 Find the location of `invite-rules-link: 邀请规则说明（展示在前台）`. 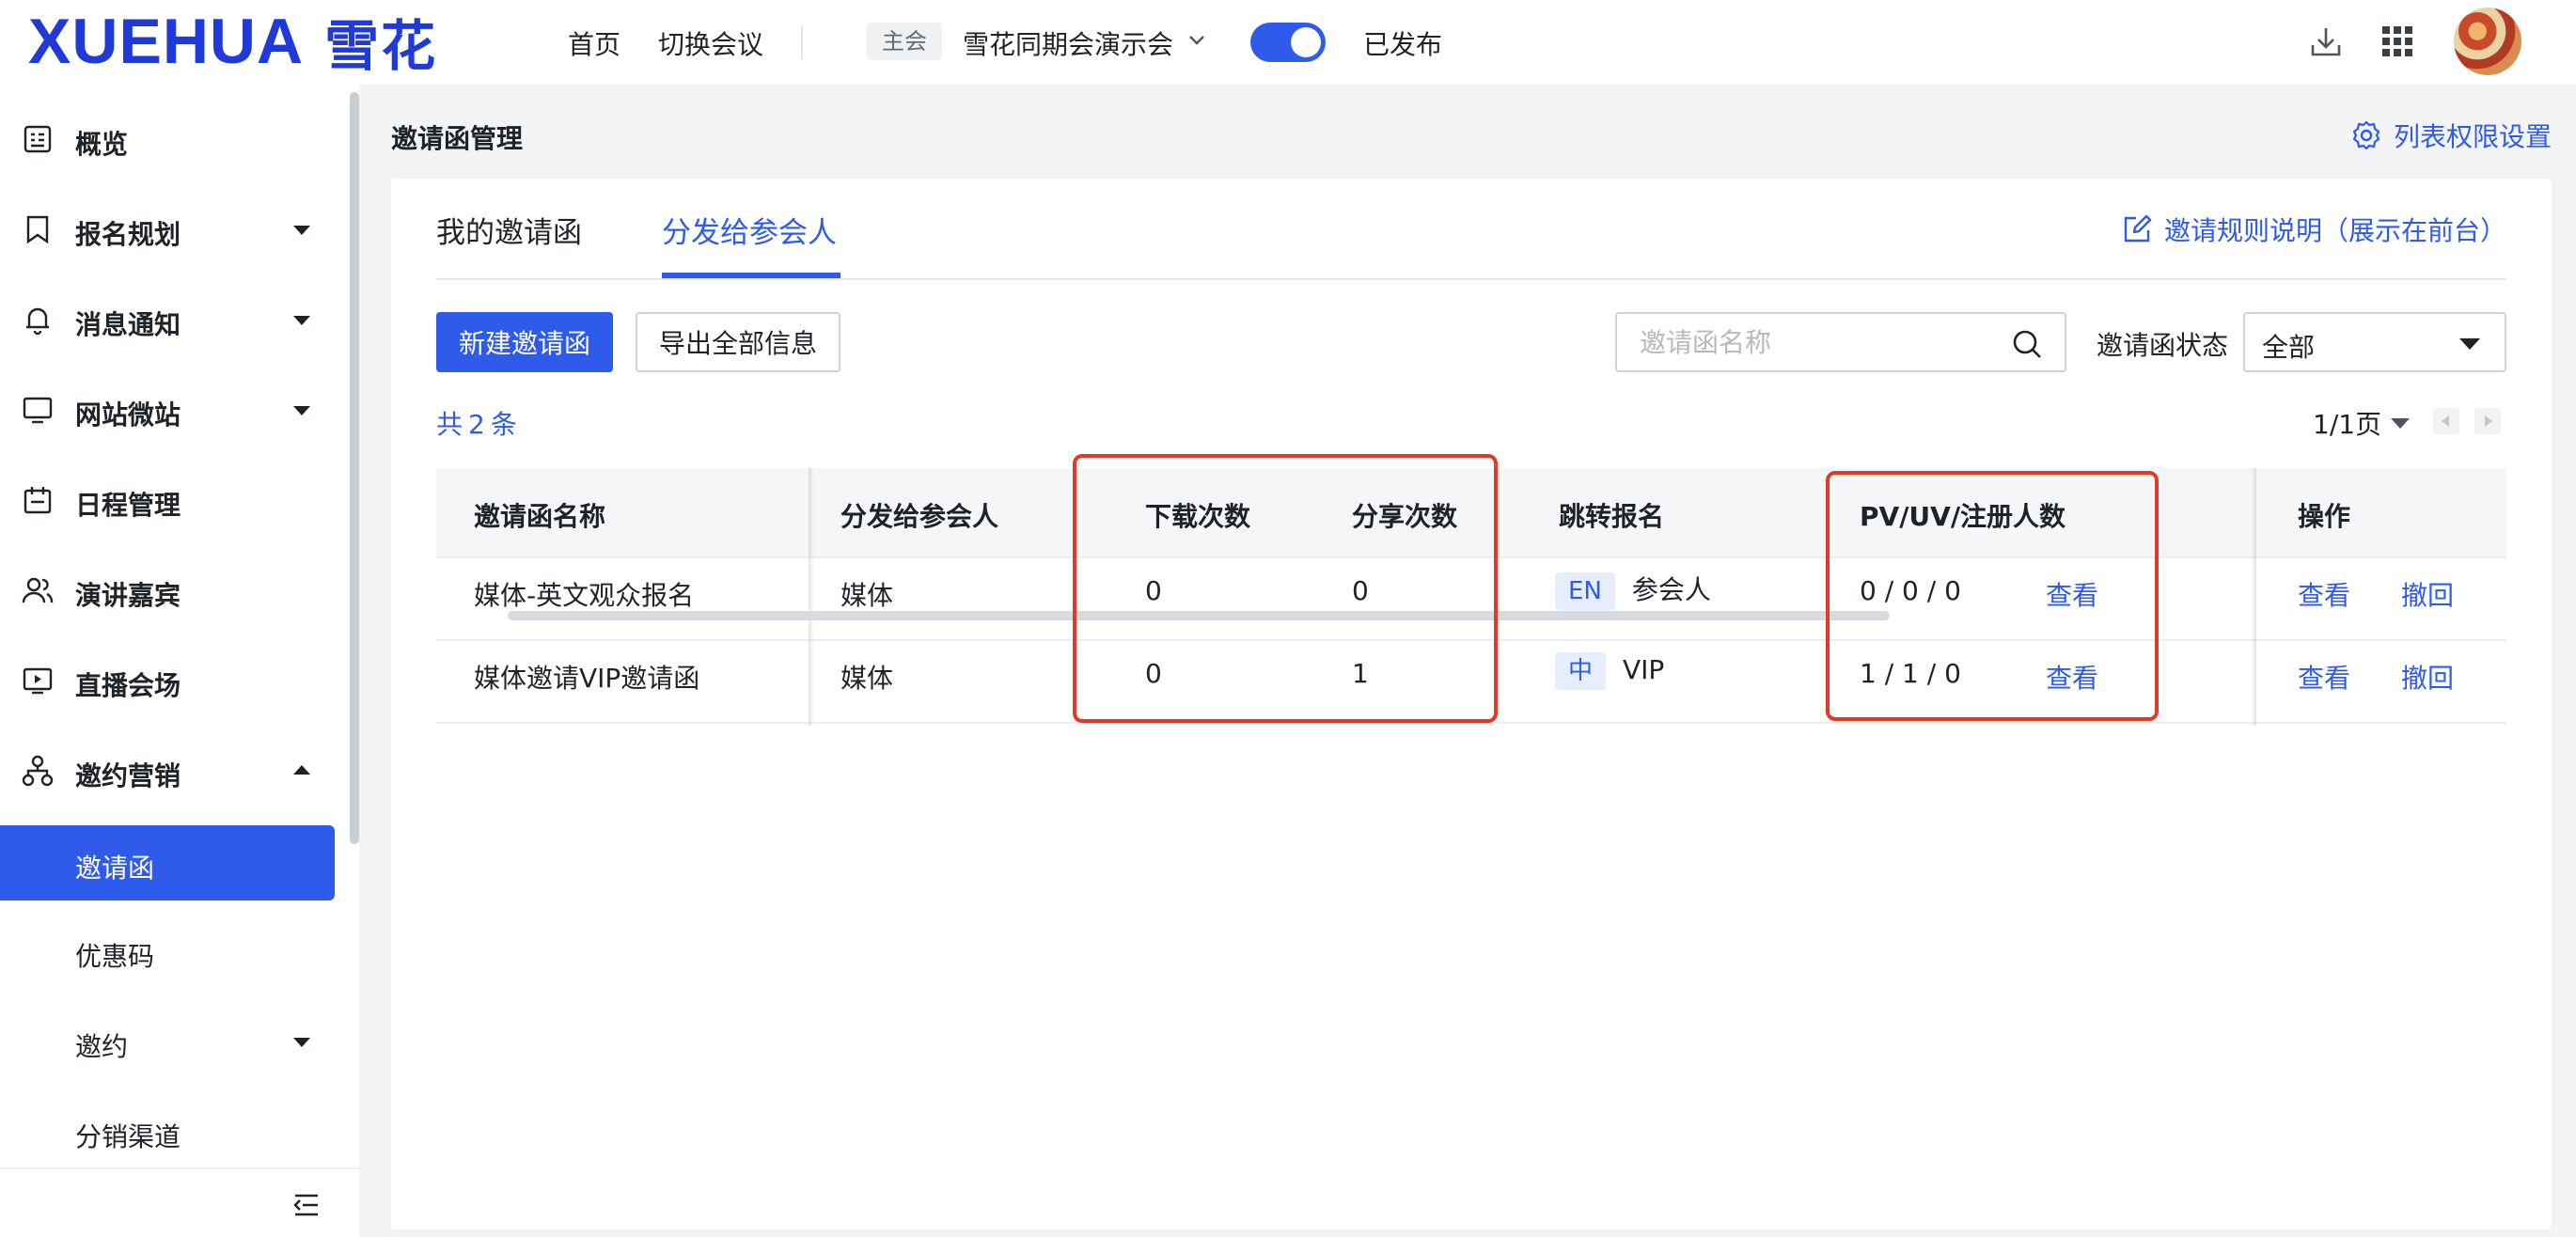

invite-rules-link: 邀请规则说明（展示在前台） is located at coordinates (2313, 229).